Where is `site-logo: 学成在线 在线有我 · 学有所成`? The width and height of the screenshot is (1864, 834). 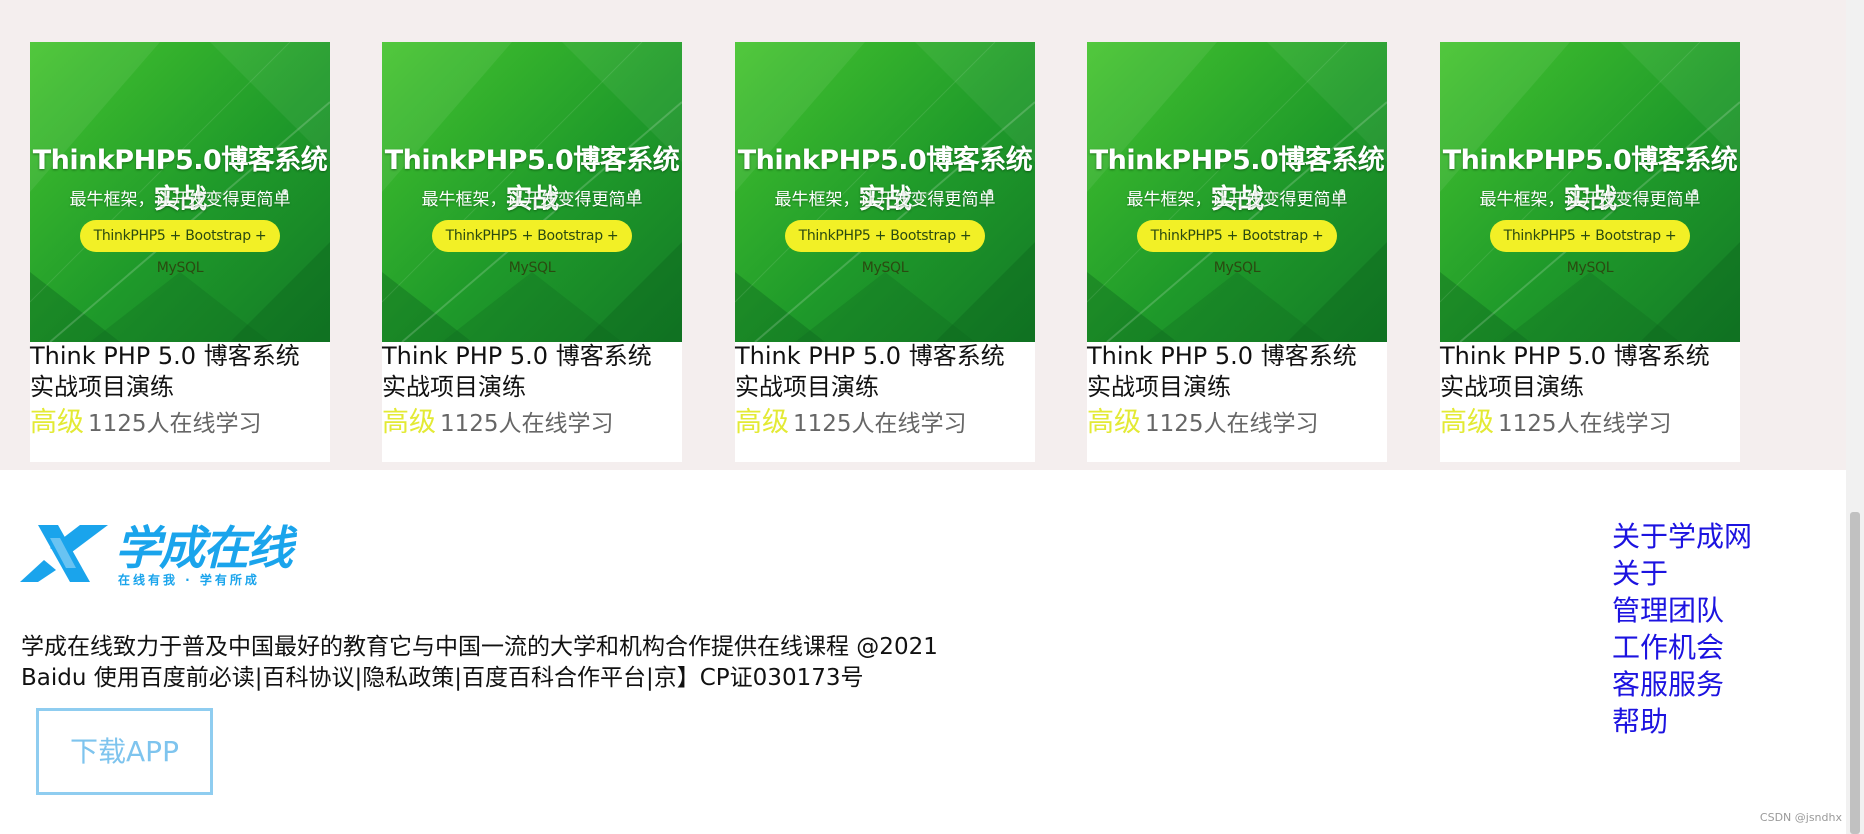 site-logo: 学成在线 在线有我 · 学有所成 is located at coordinates (170, 555).